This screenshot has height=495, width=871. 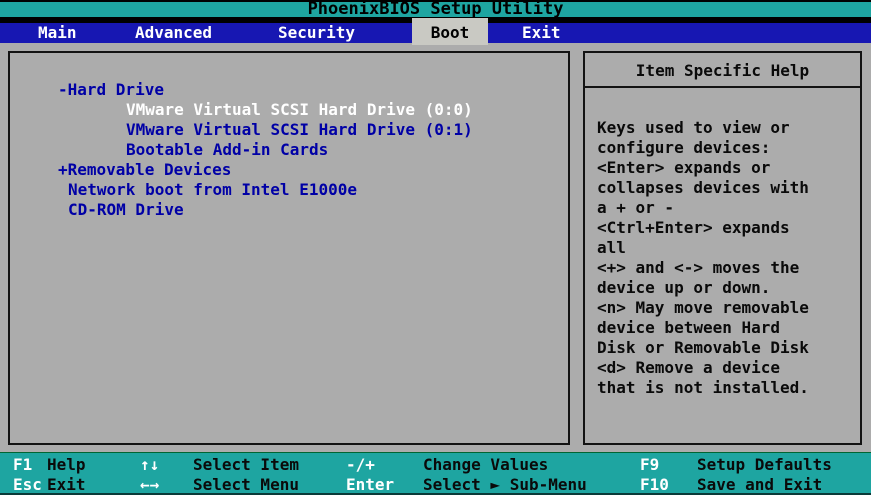 What do you see at coordinates (703, 387) in the screenshot?
I see `help-line: that is not installed.` at bounding box center [703, 387].